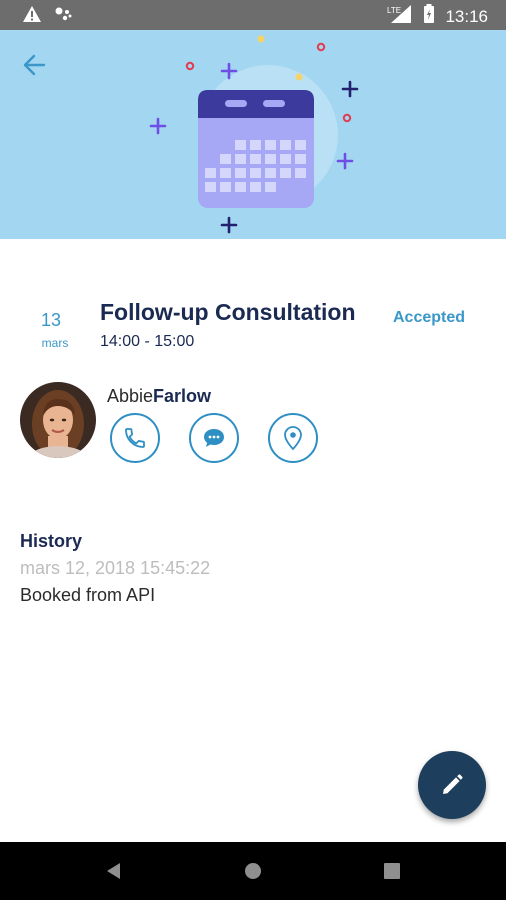  I want to click on nav-back-icon, so click(113, 871).